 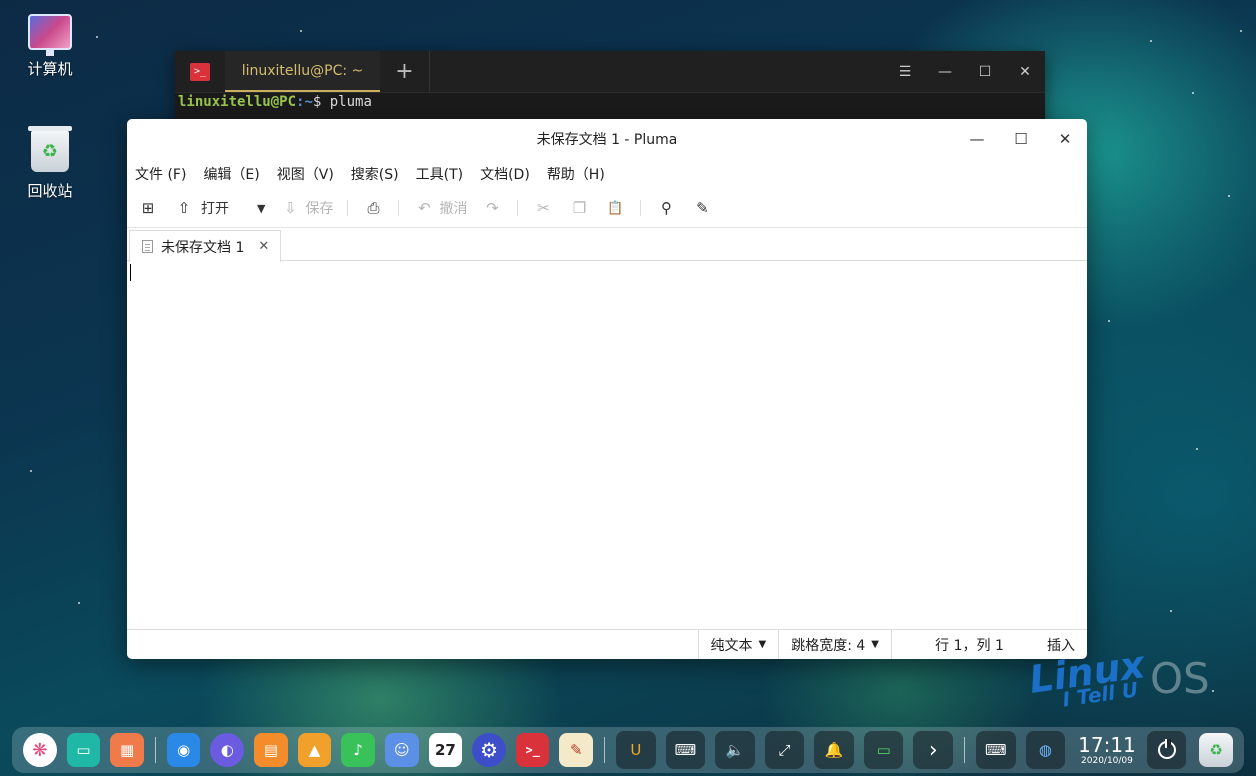 I want to click on trash-dock-icon: ♻, so click(x=1216, y=750).